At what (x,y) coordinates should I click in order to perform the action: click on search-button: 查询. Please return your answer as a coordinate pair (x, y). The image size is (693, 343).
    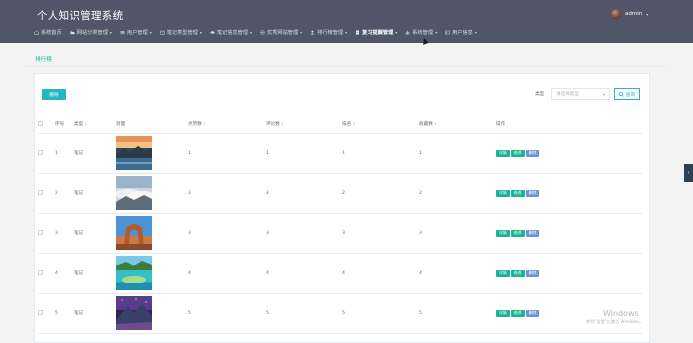
    Looking at the image, I should click on (627, 94).